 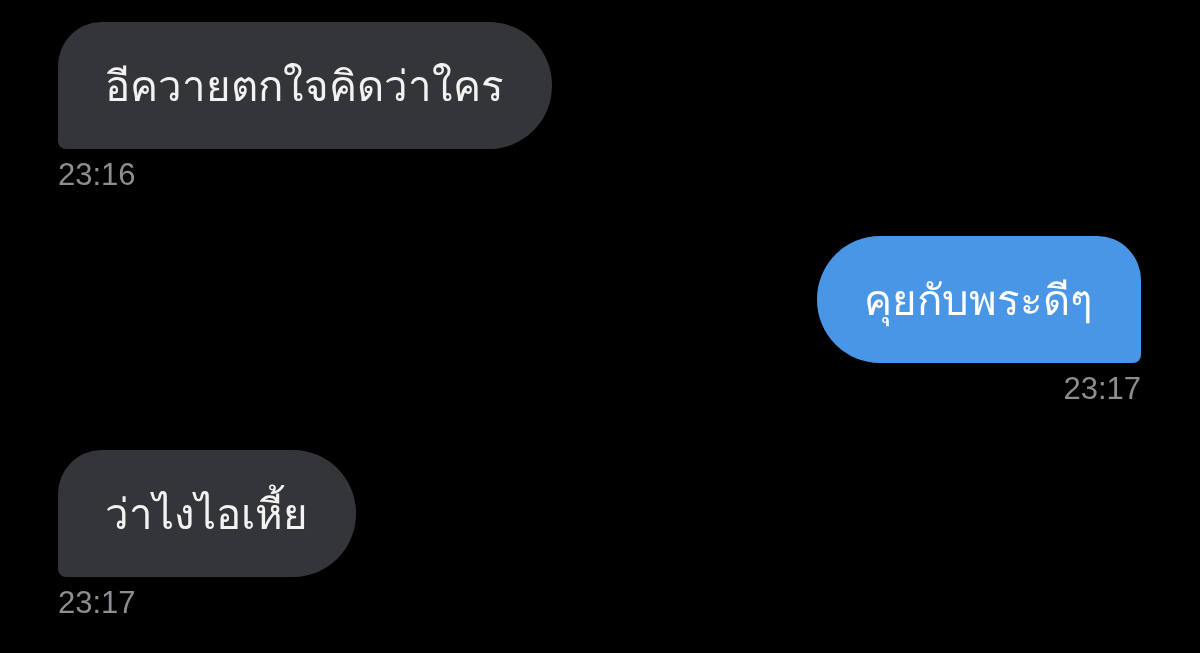 What do you see at coordinates (305, 85) in the screenshot?
I see `message-bubble: อีควายตกใจคิดว่าใคร` at bounding box center [305, 85].